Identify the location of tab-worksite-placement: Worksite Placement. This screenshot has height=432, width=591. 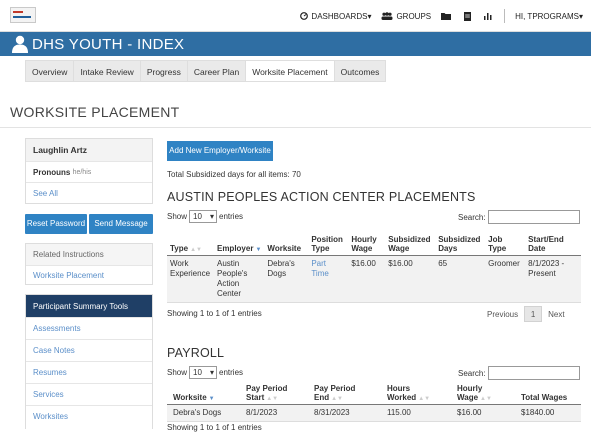
(290, 71).